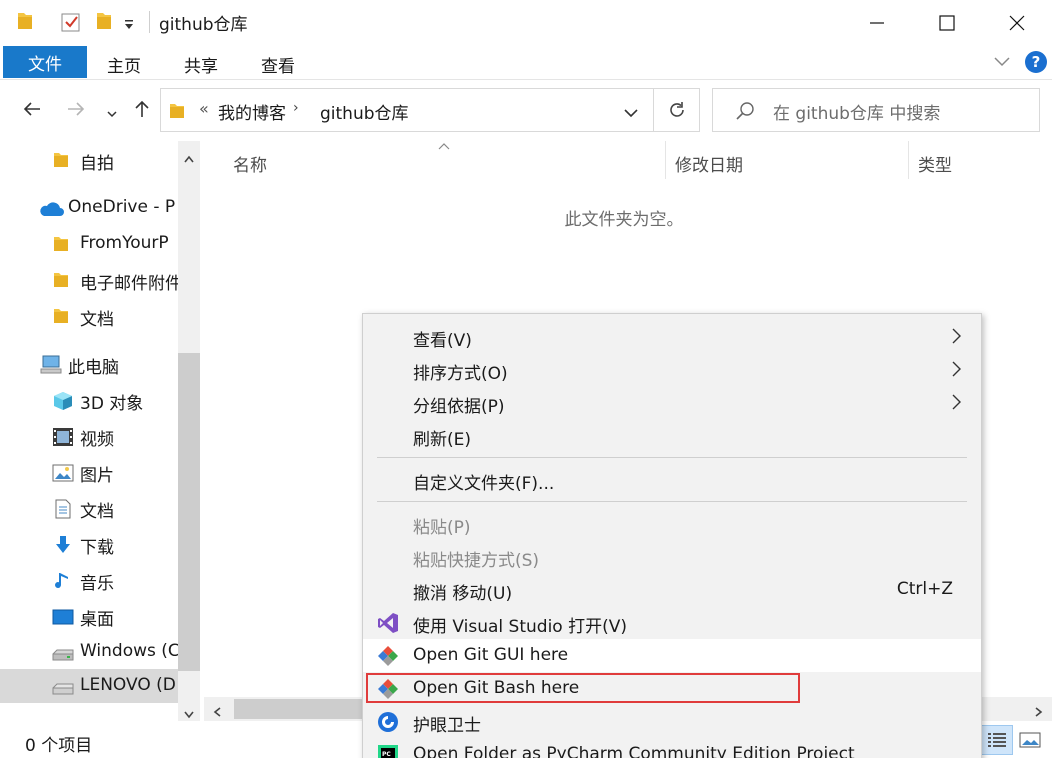 This screenshot has height=758, width=1052. Describe the element at coordinates (124, 64) in the screenshot. I see `tab-home: 主页` at that location.